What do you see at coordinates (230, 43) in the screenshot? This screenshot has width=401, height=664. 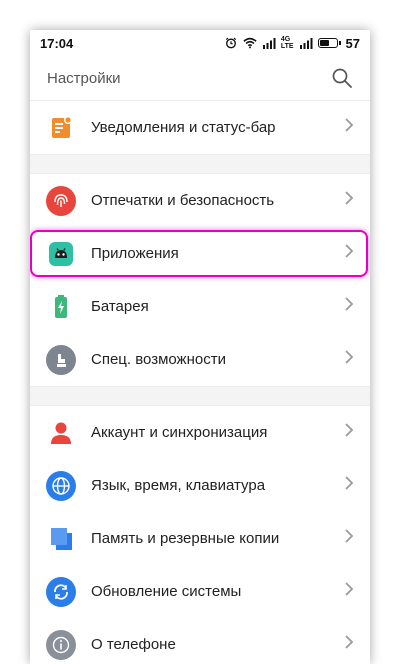 I see `alarm-icon` at bounding box center [230, 43].